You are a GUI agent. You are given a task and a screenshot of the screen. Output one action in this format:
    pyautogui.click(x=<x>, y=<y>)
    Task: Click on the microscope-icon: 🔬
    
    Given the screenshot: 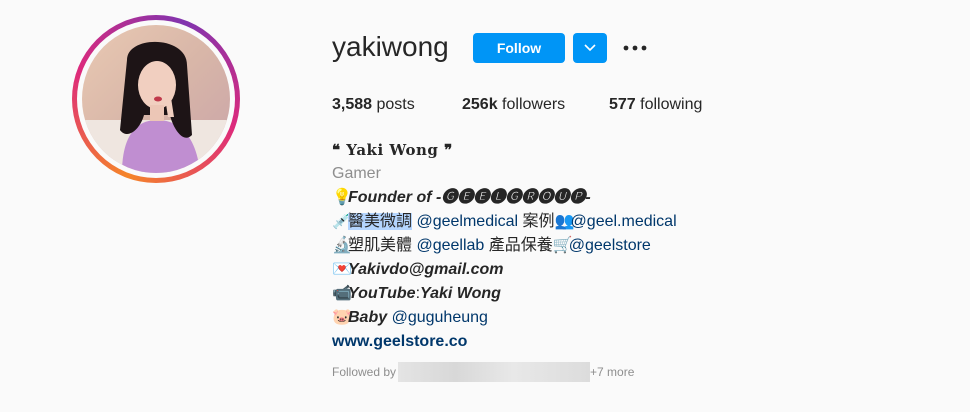 What is the action you would take?
    pyautogui.click(x=342, y=245)
    